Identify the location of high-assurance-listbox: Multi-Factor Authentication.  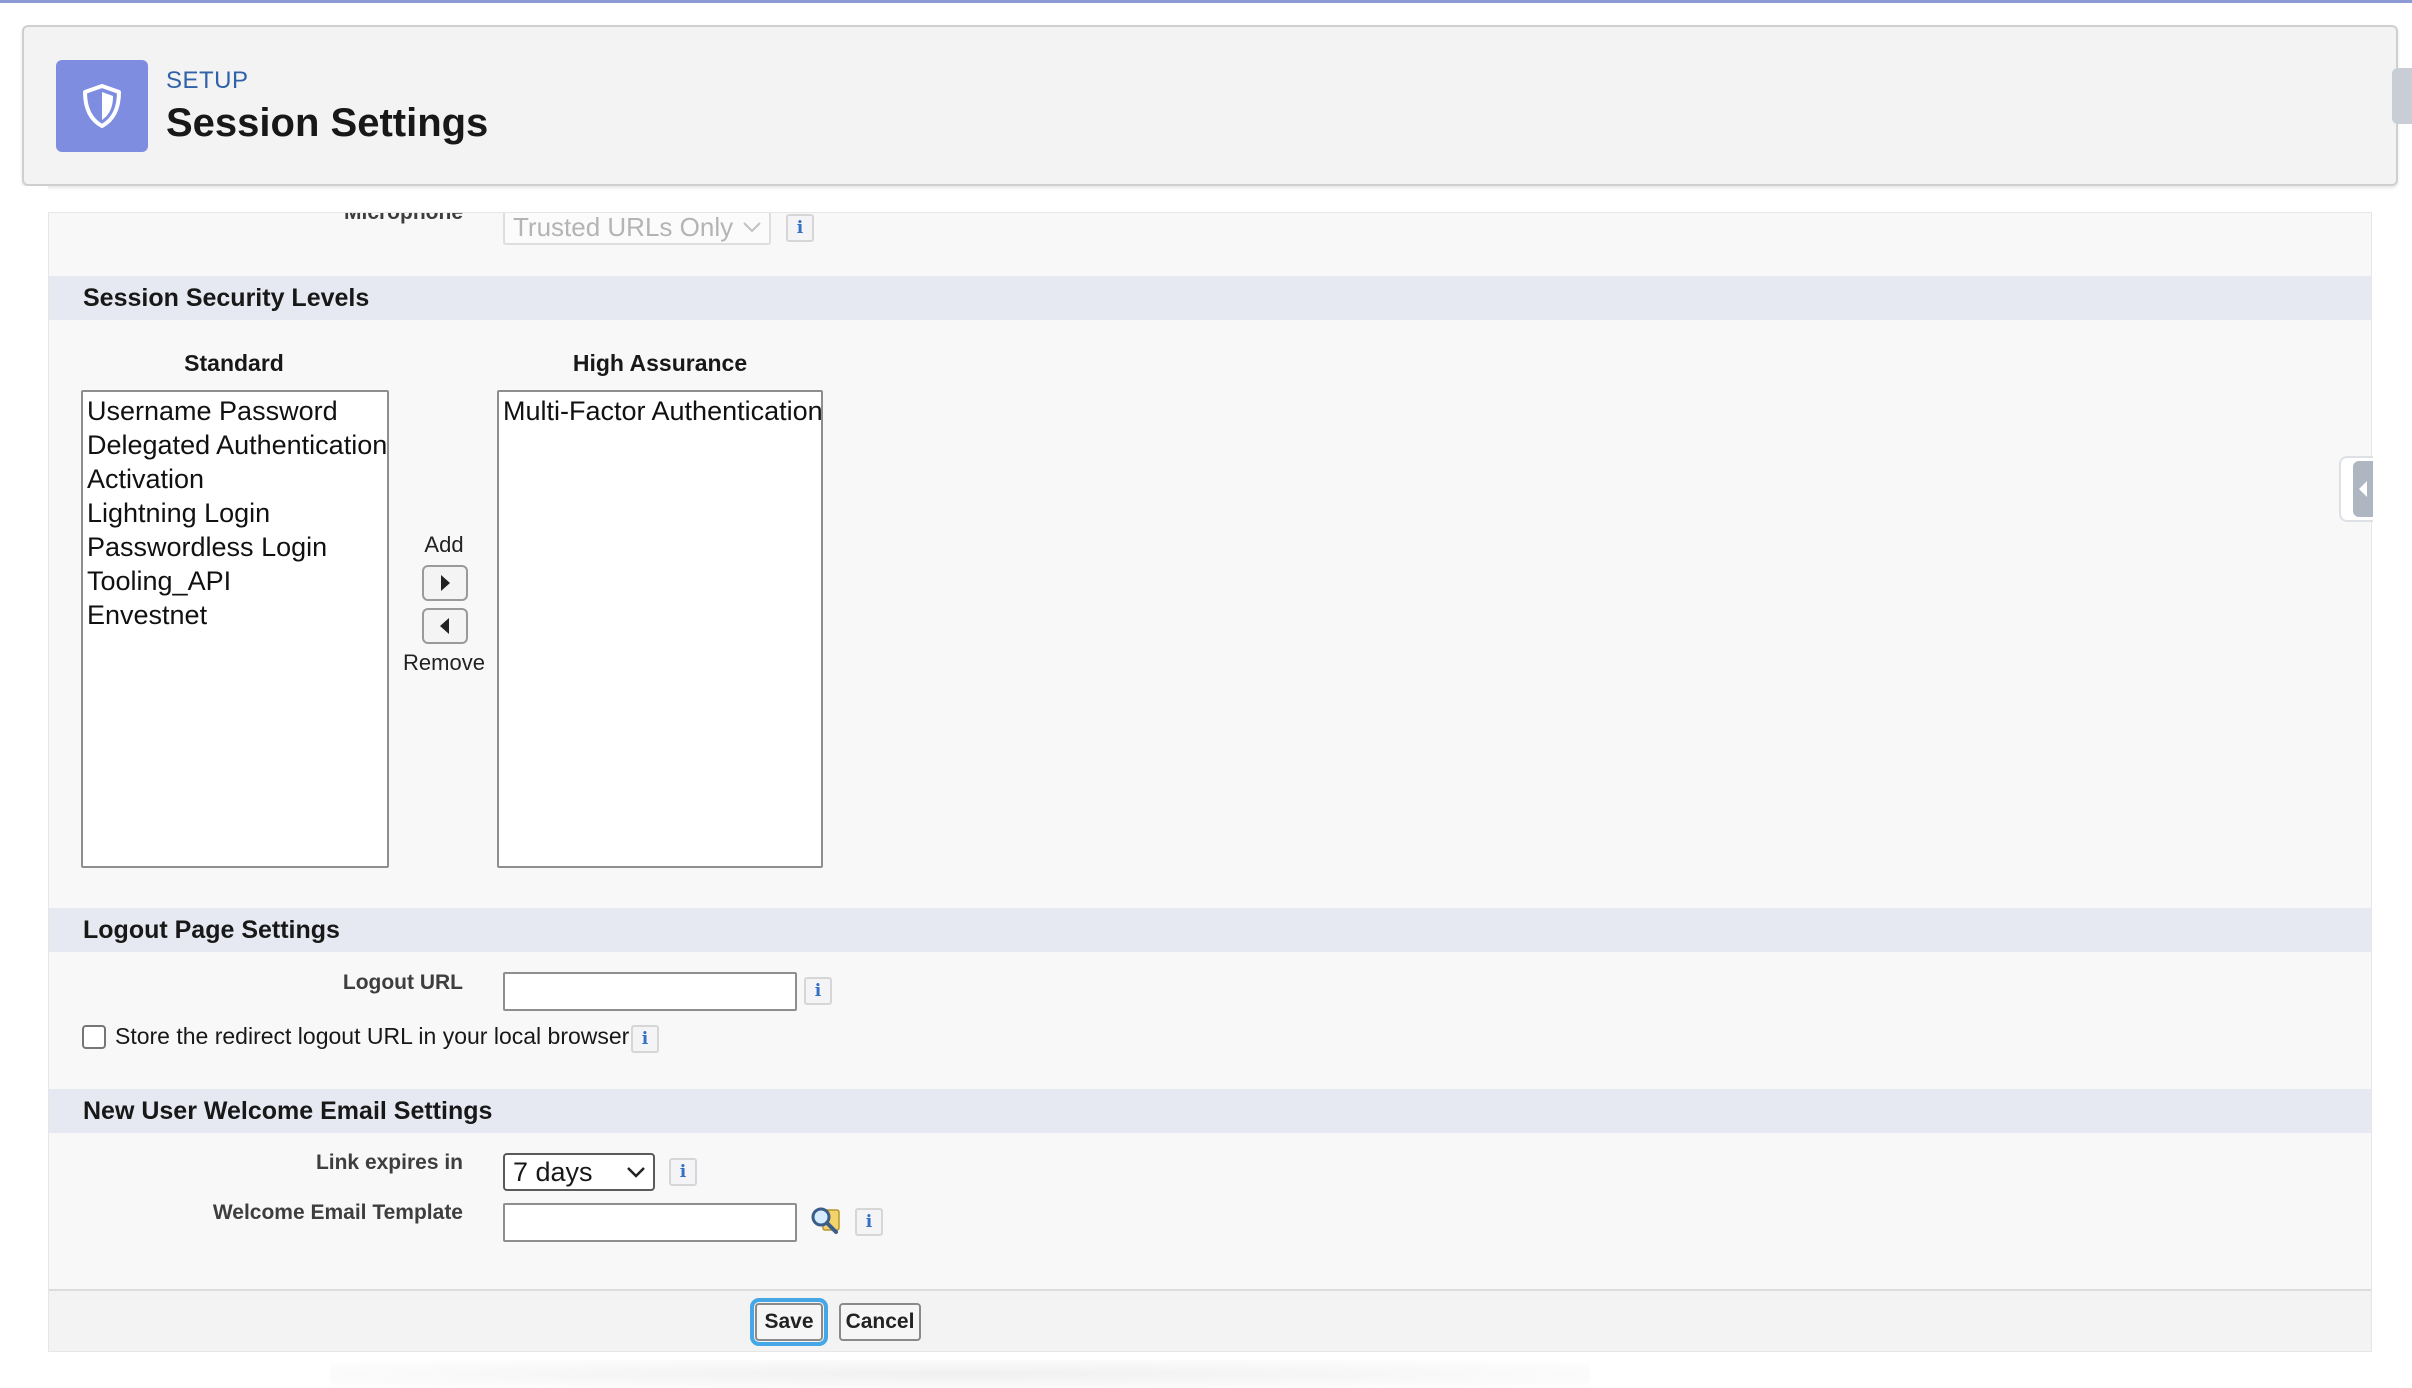
(660, 629).